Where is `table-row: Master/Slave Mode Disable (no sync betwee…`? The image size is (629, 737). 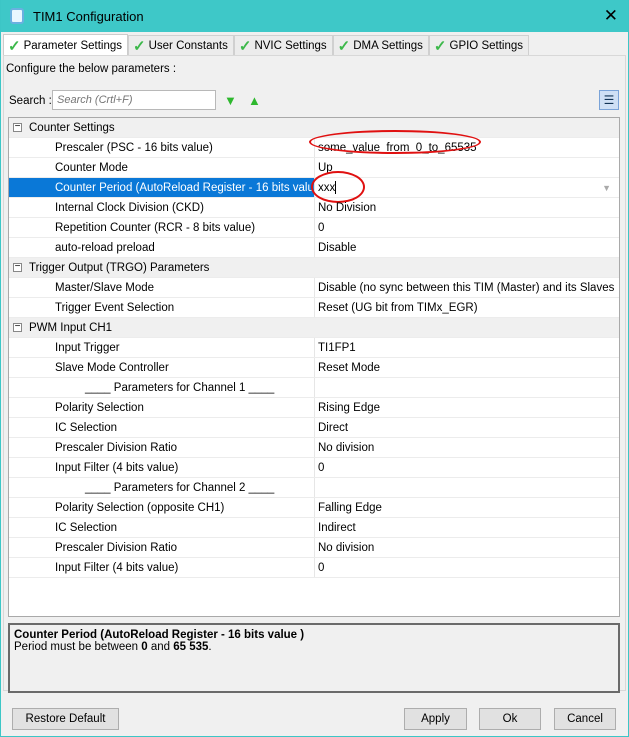
table-row: Master/Slave Mode Disable (no sync betwee… is located at coordinates (314, 288).